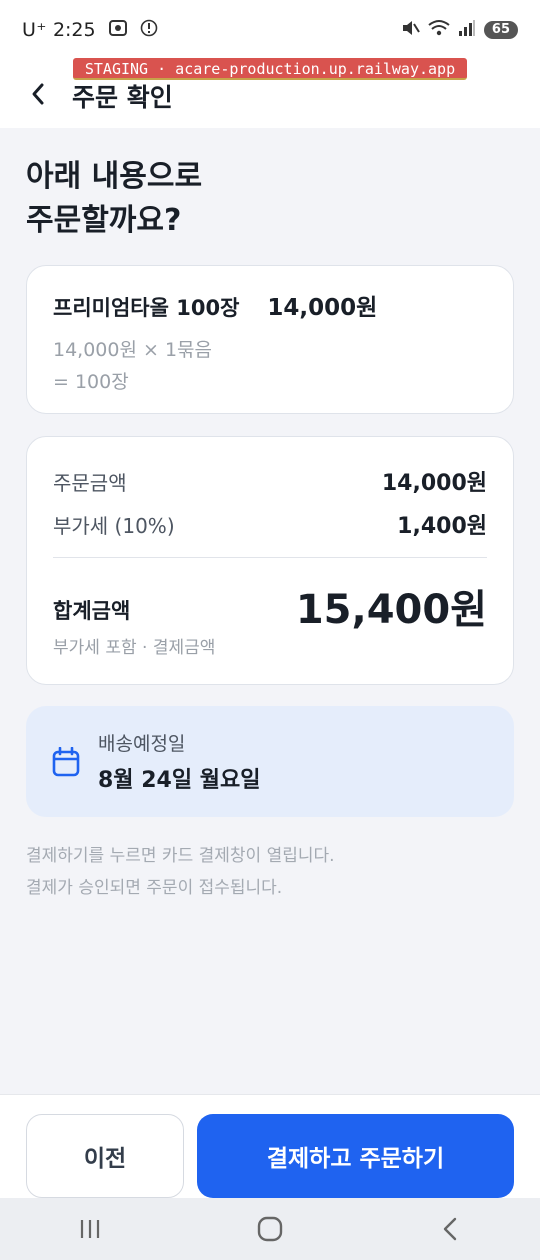 Image resolution: width=540 pixels, height=1260 pixels. I want to click on system-nav-bar, so click(270, 1229).